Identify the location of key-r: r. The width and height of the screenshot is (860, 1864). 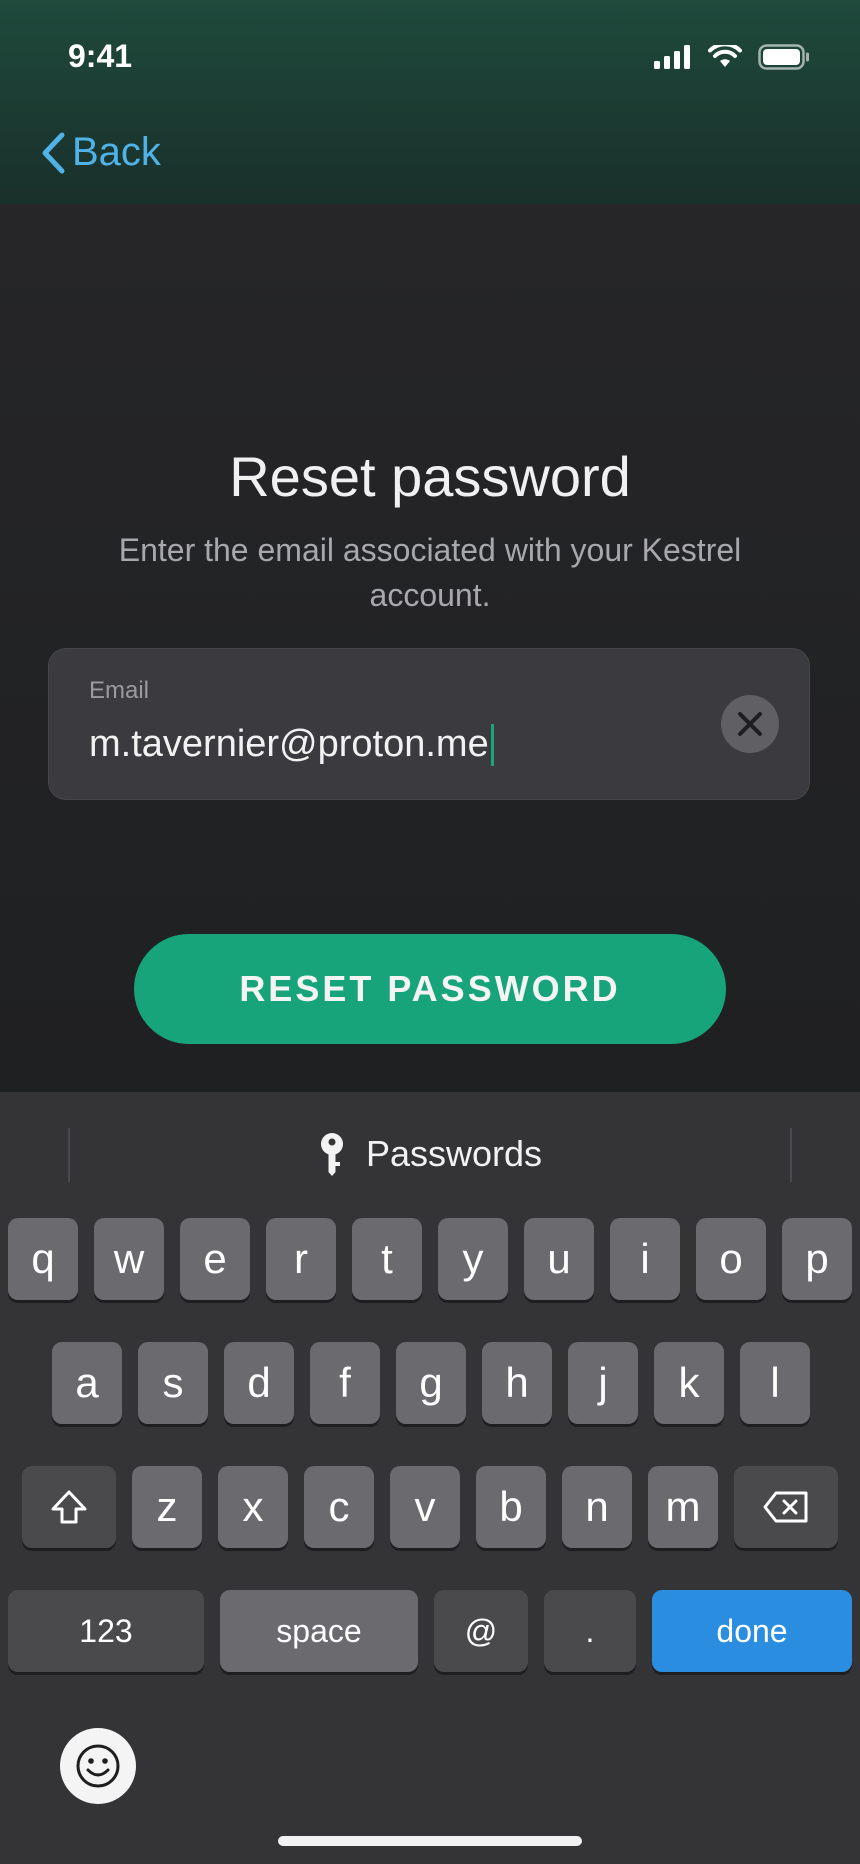
(301, 1259).